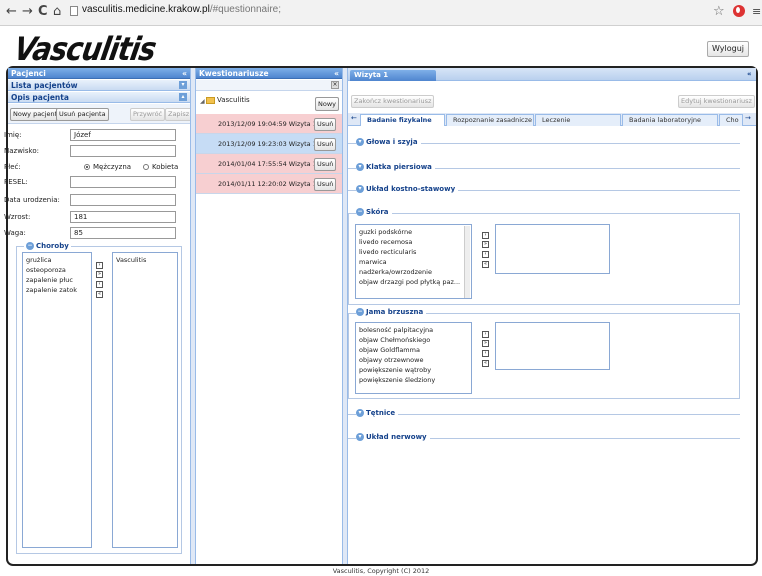 The width and height of the screenshot is (762, 576). What do you see at coordinates (99, 85) in the screenshot?
I see `patients-list-header: Lista pacjentów ▾` at bounding box center [99, 85].